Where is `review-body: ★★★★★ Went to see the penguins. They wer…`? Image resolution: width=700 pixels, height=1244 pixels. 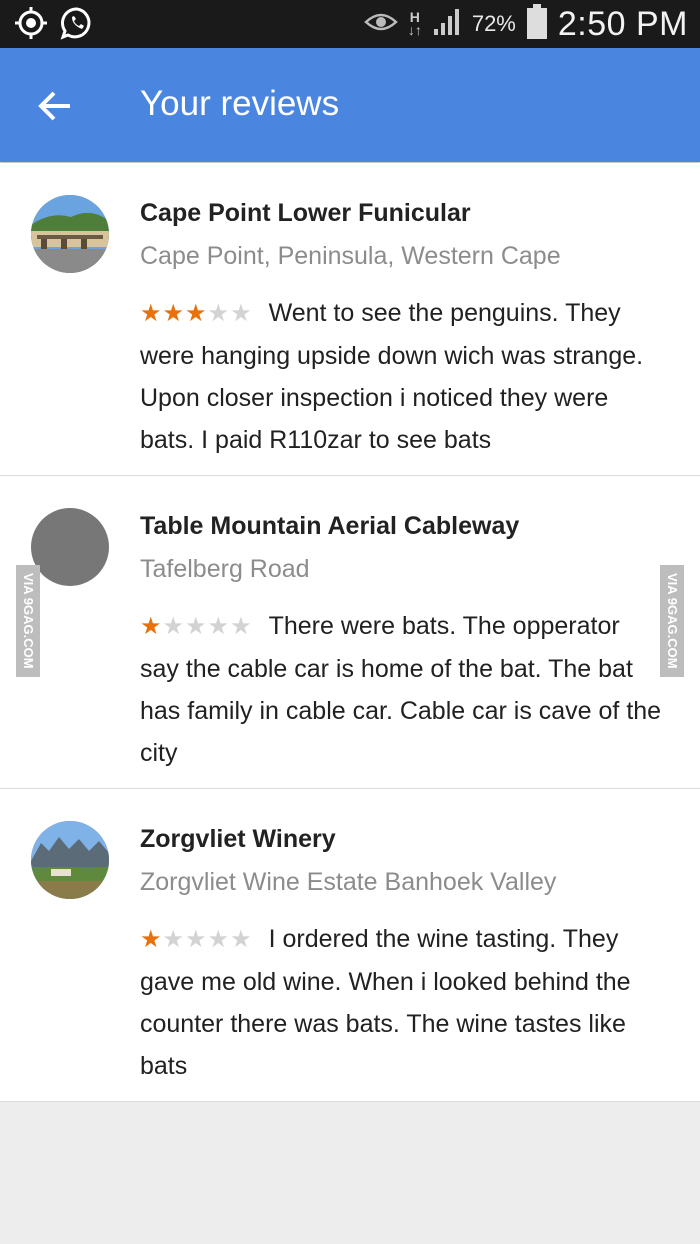 review-body: ★★★★★ Went to see the penguins. They wer… is located at coordinates (402, 376).